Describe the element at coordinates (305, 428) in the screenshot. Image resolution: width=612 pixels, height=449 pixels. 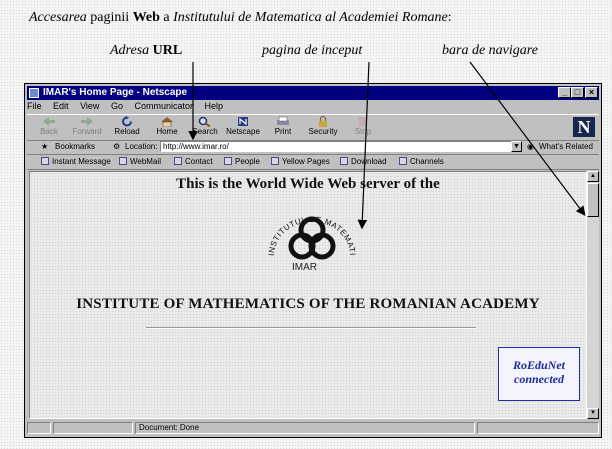
I see `status-message-box` at that location.